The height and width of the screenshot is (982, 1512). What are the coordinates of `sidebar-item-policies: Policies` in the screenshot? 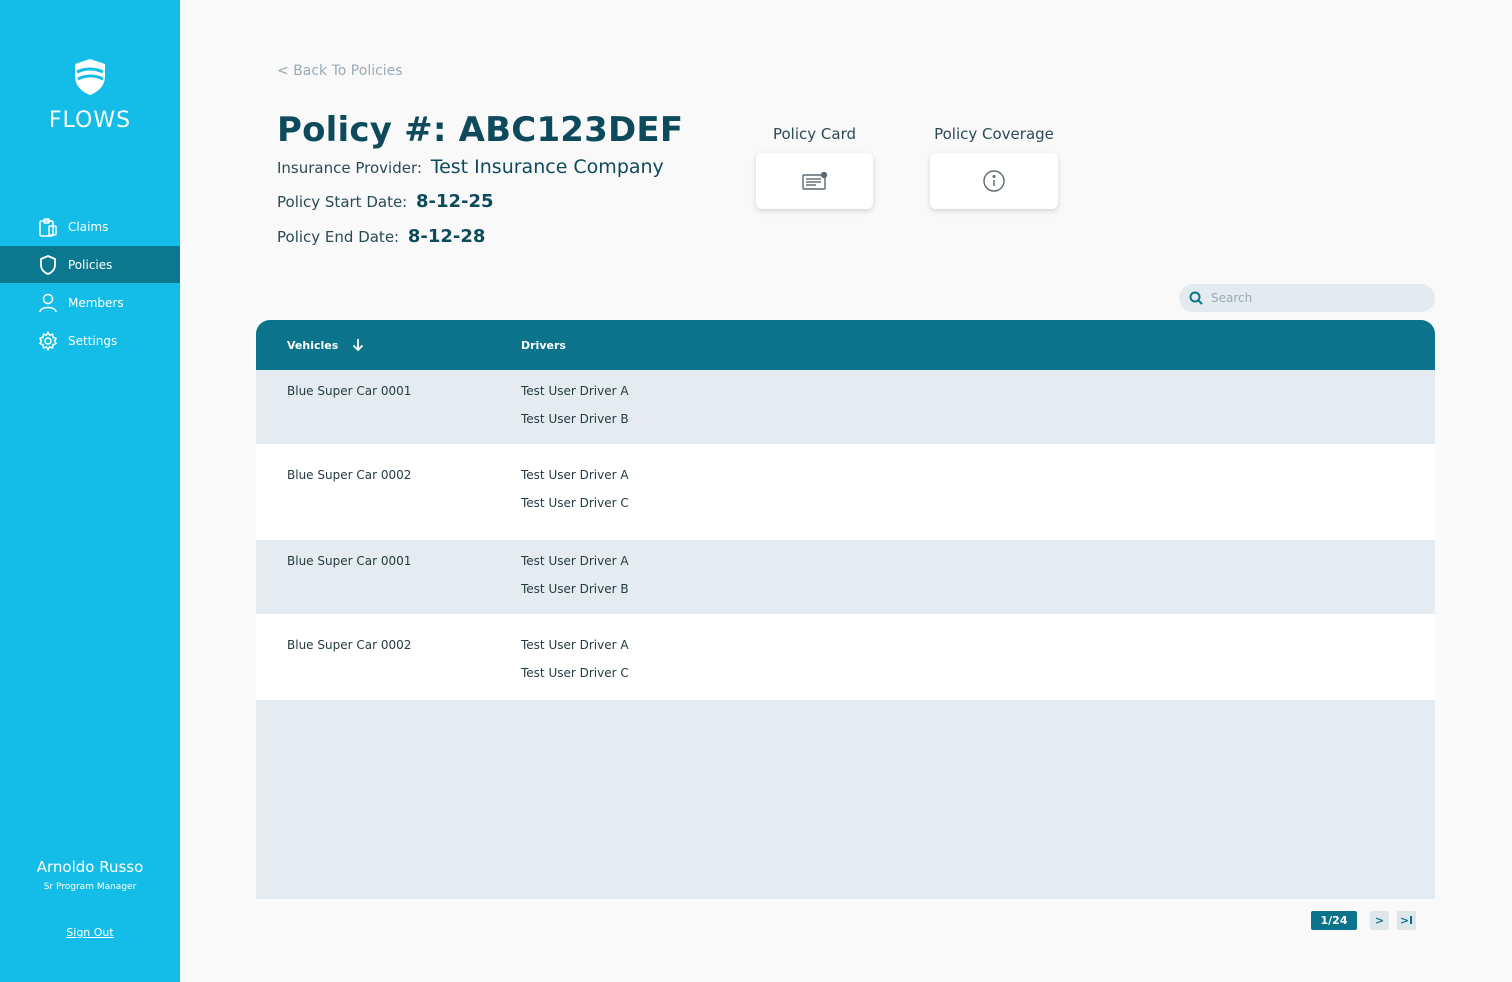 It's located at (90, 264).